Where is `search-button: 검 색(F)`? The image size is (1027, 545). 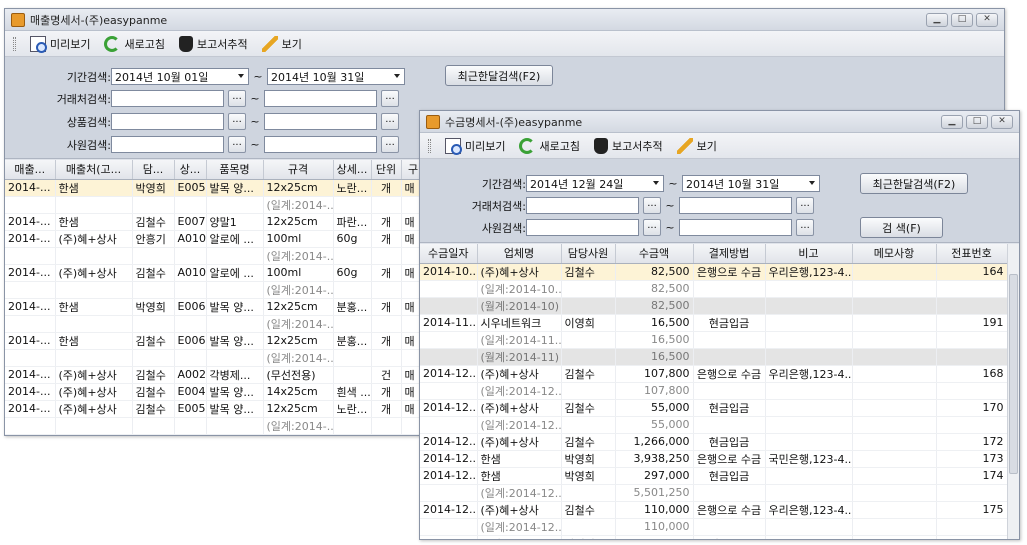 search-button: 검 색(F) is located at coordinates (901, 227).